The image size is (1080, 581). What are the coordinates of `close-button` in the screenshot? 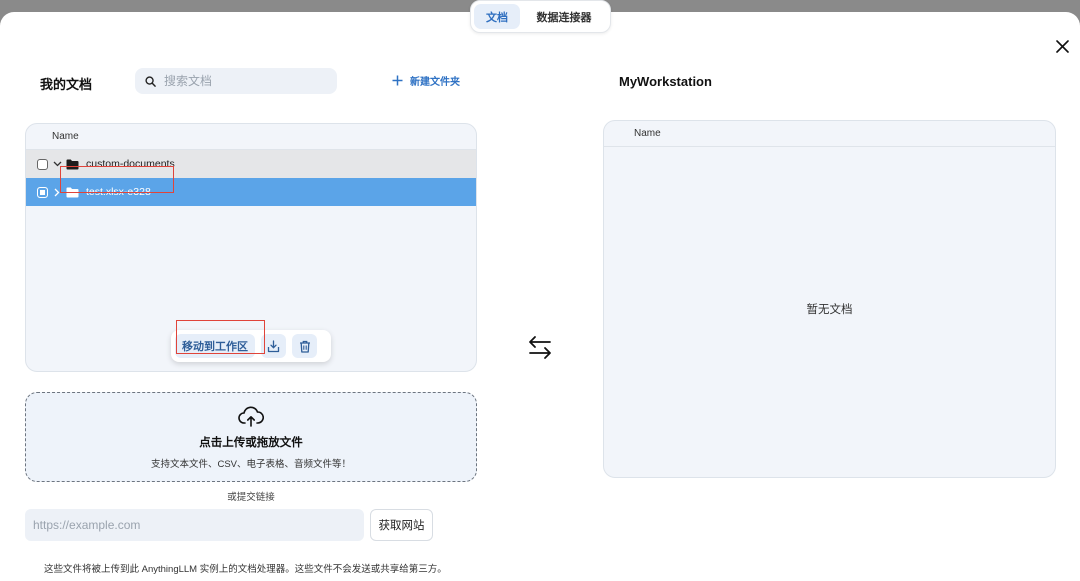 It's located at (1062, 46).